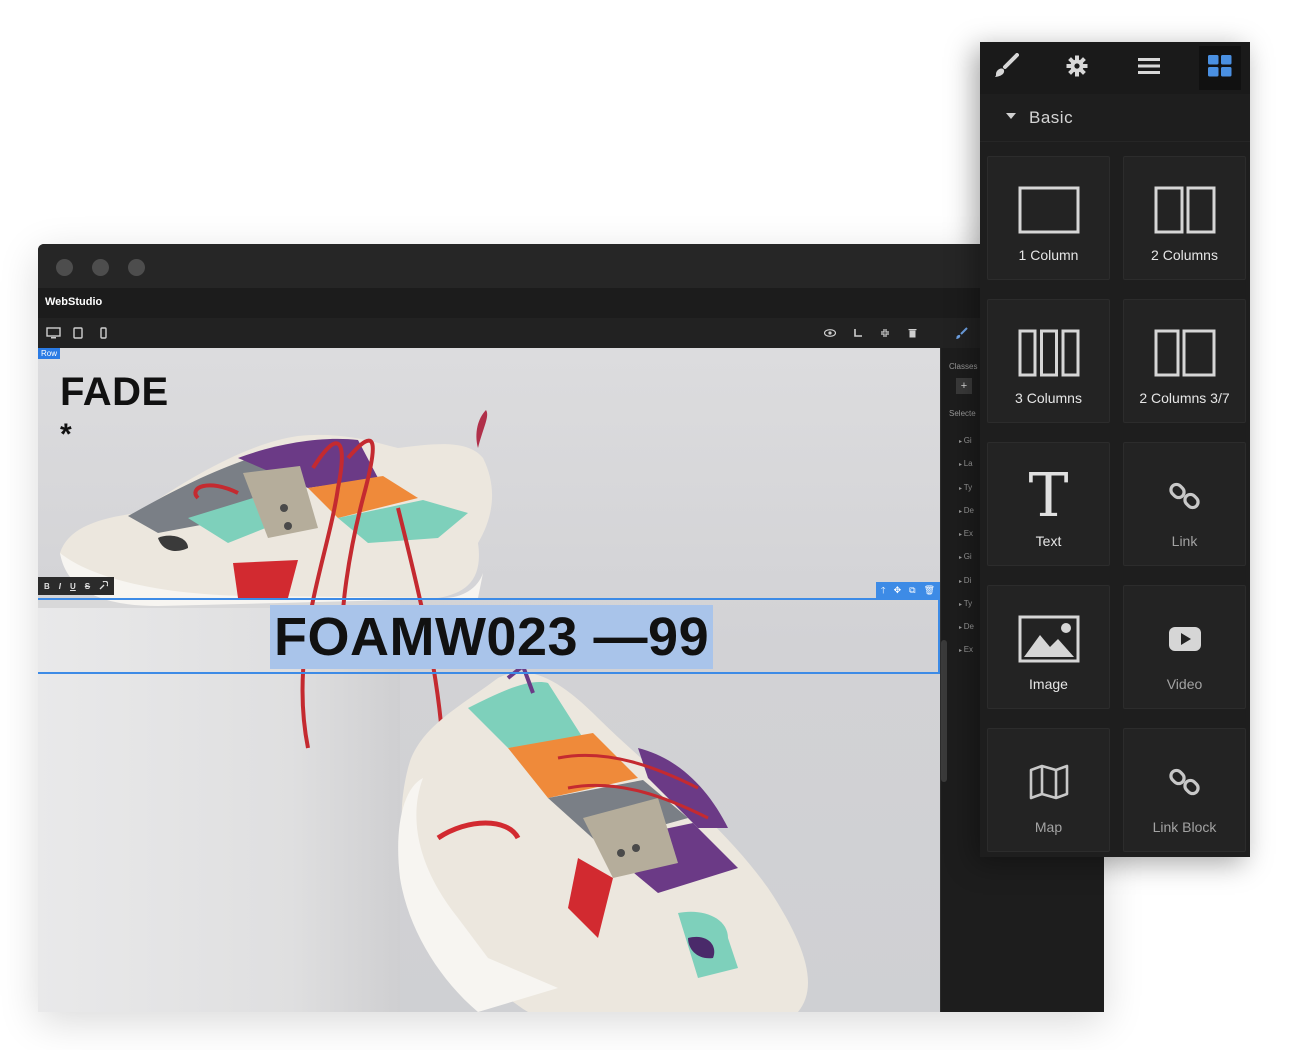 The height and width of the screenshot is (1050, 1290). Describe the element at coordinates (944, 711) in the screenshot. I see `style-scrollbar` at that location.